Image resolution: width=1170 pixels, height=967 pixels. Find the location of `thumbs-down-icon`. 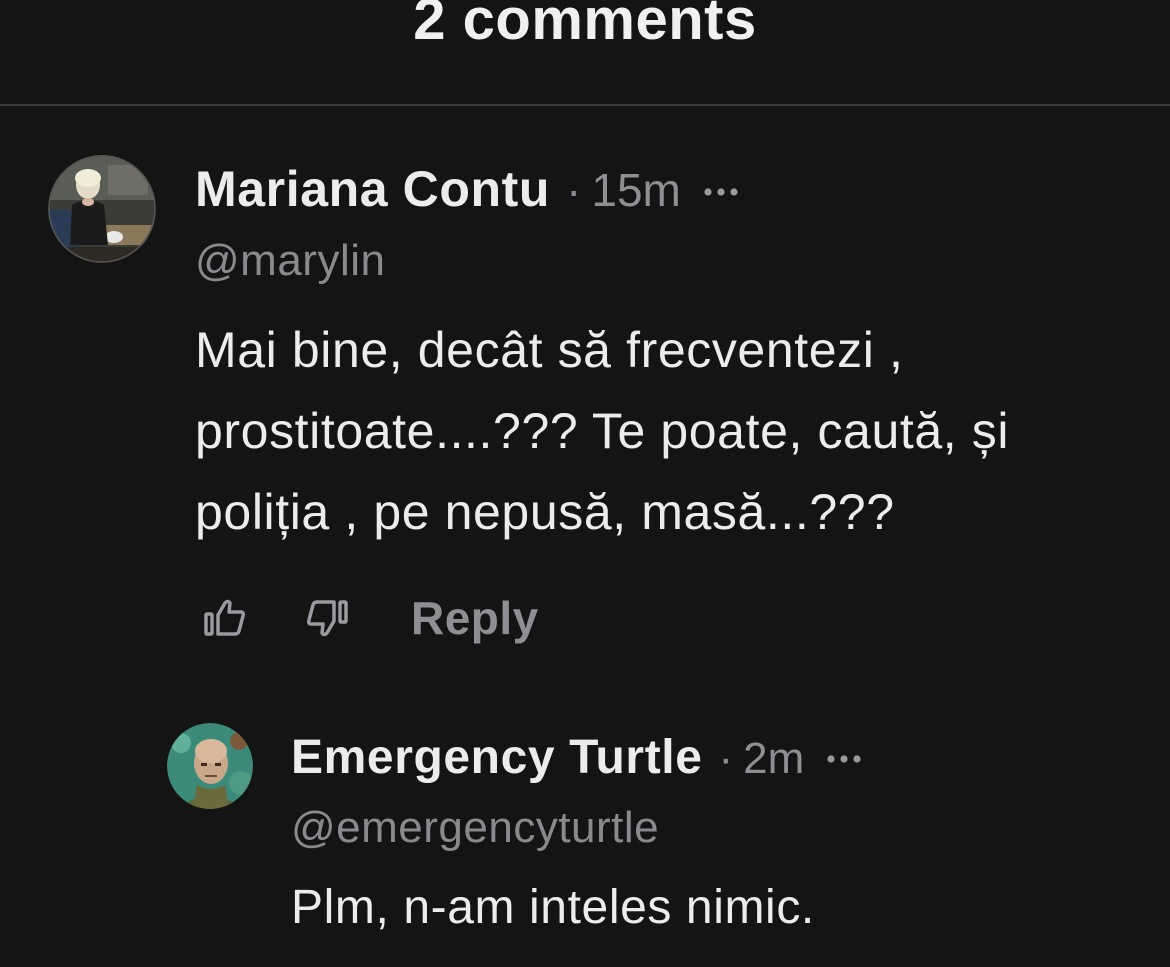

thumbs-down-icon is located at coordinates (327, 618).